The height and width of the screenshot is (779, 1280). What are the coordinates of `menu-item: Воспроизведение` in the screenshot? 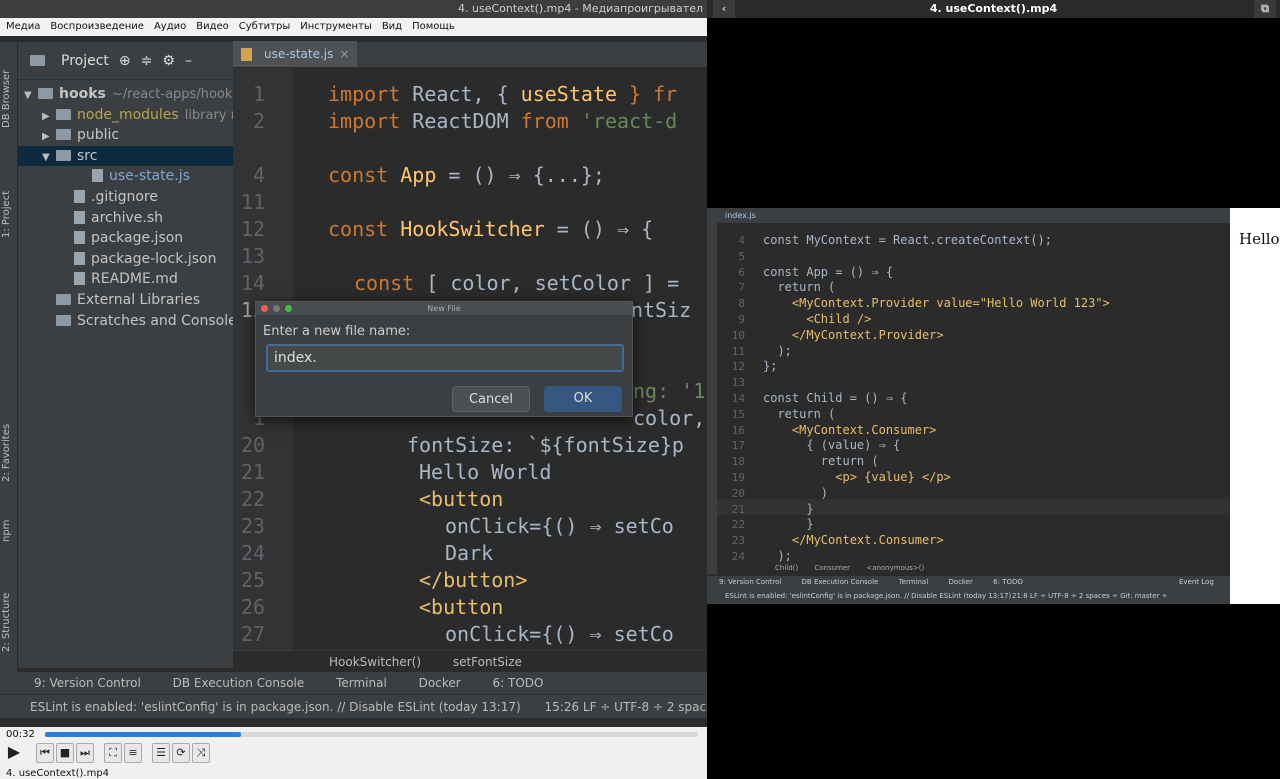 It's located at (97, 26).